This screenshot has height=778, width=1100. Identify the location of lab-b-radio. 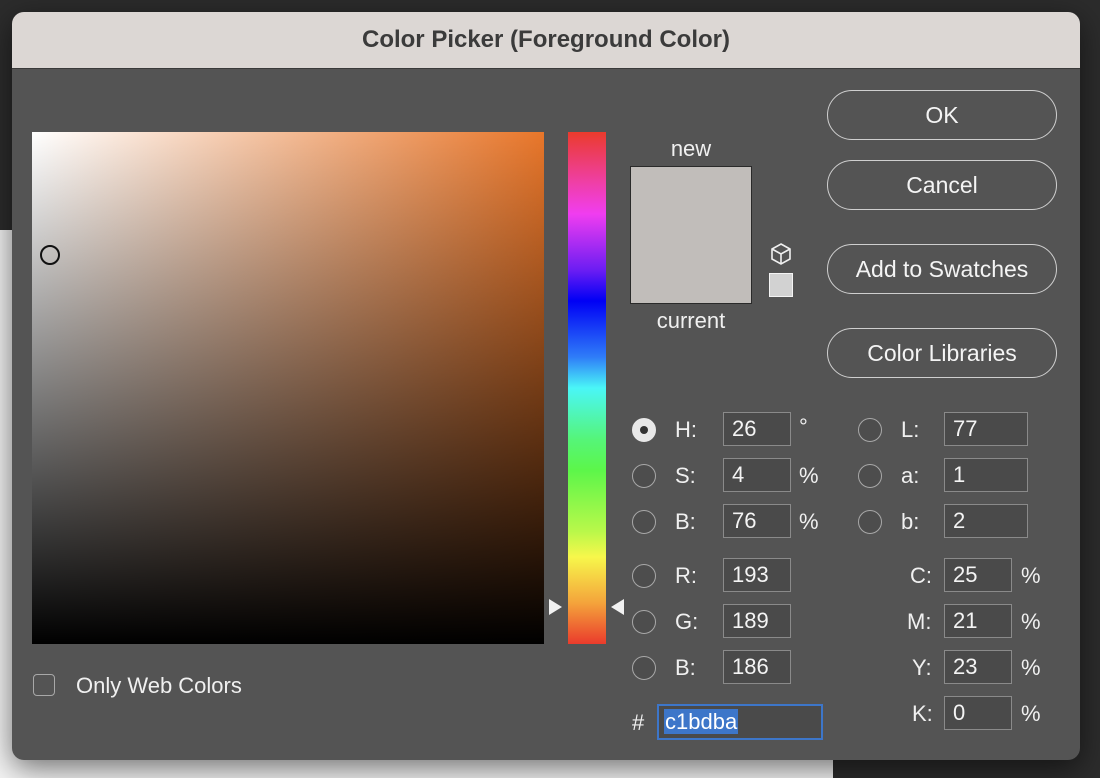
(870, 522).